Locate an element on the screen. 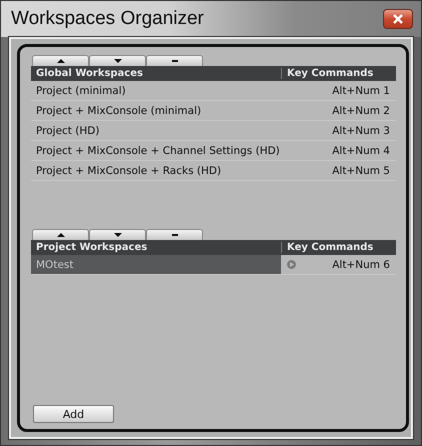 The width and height of the screenshot is (422, 446). workspace-name: MOtest is located at coordinates (156, 264).